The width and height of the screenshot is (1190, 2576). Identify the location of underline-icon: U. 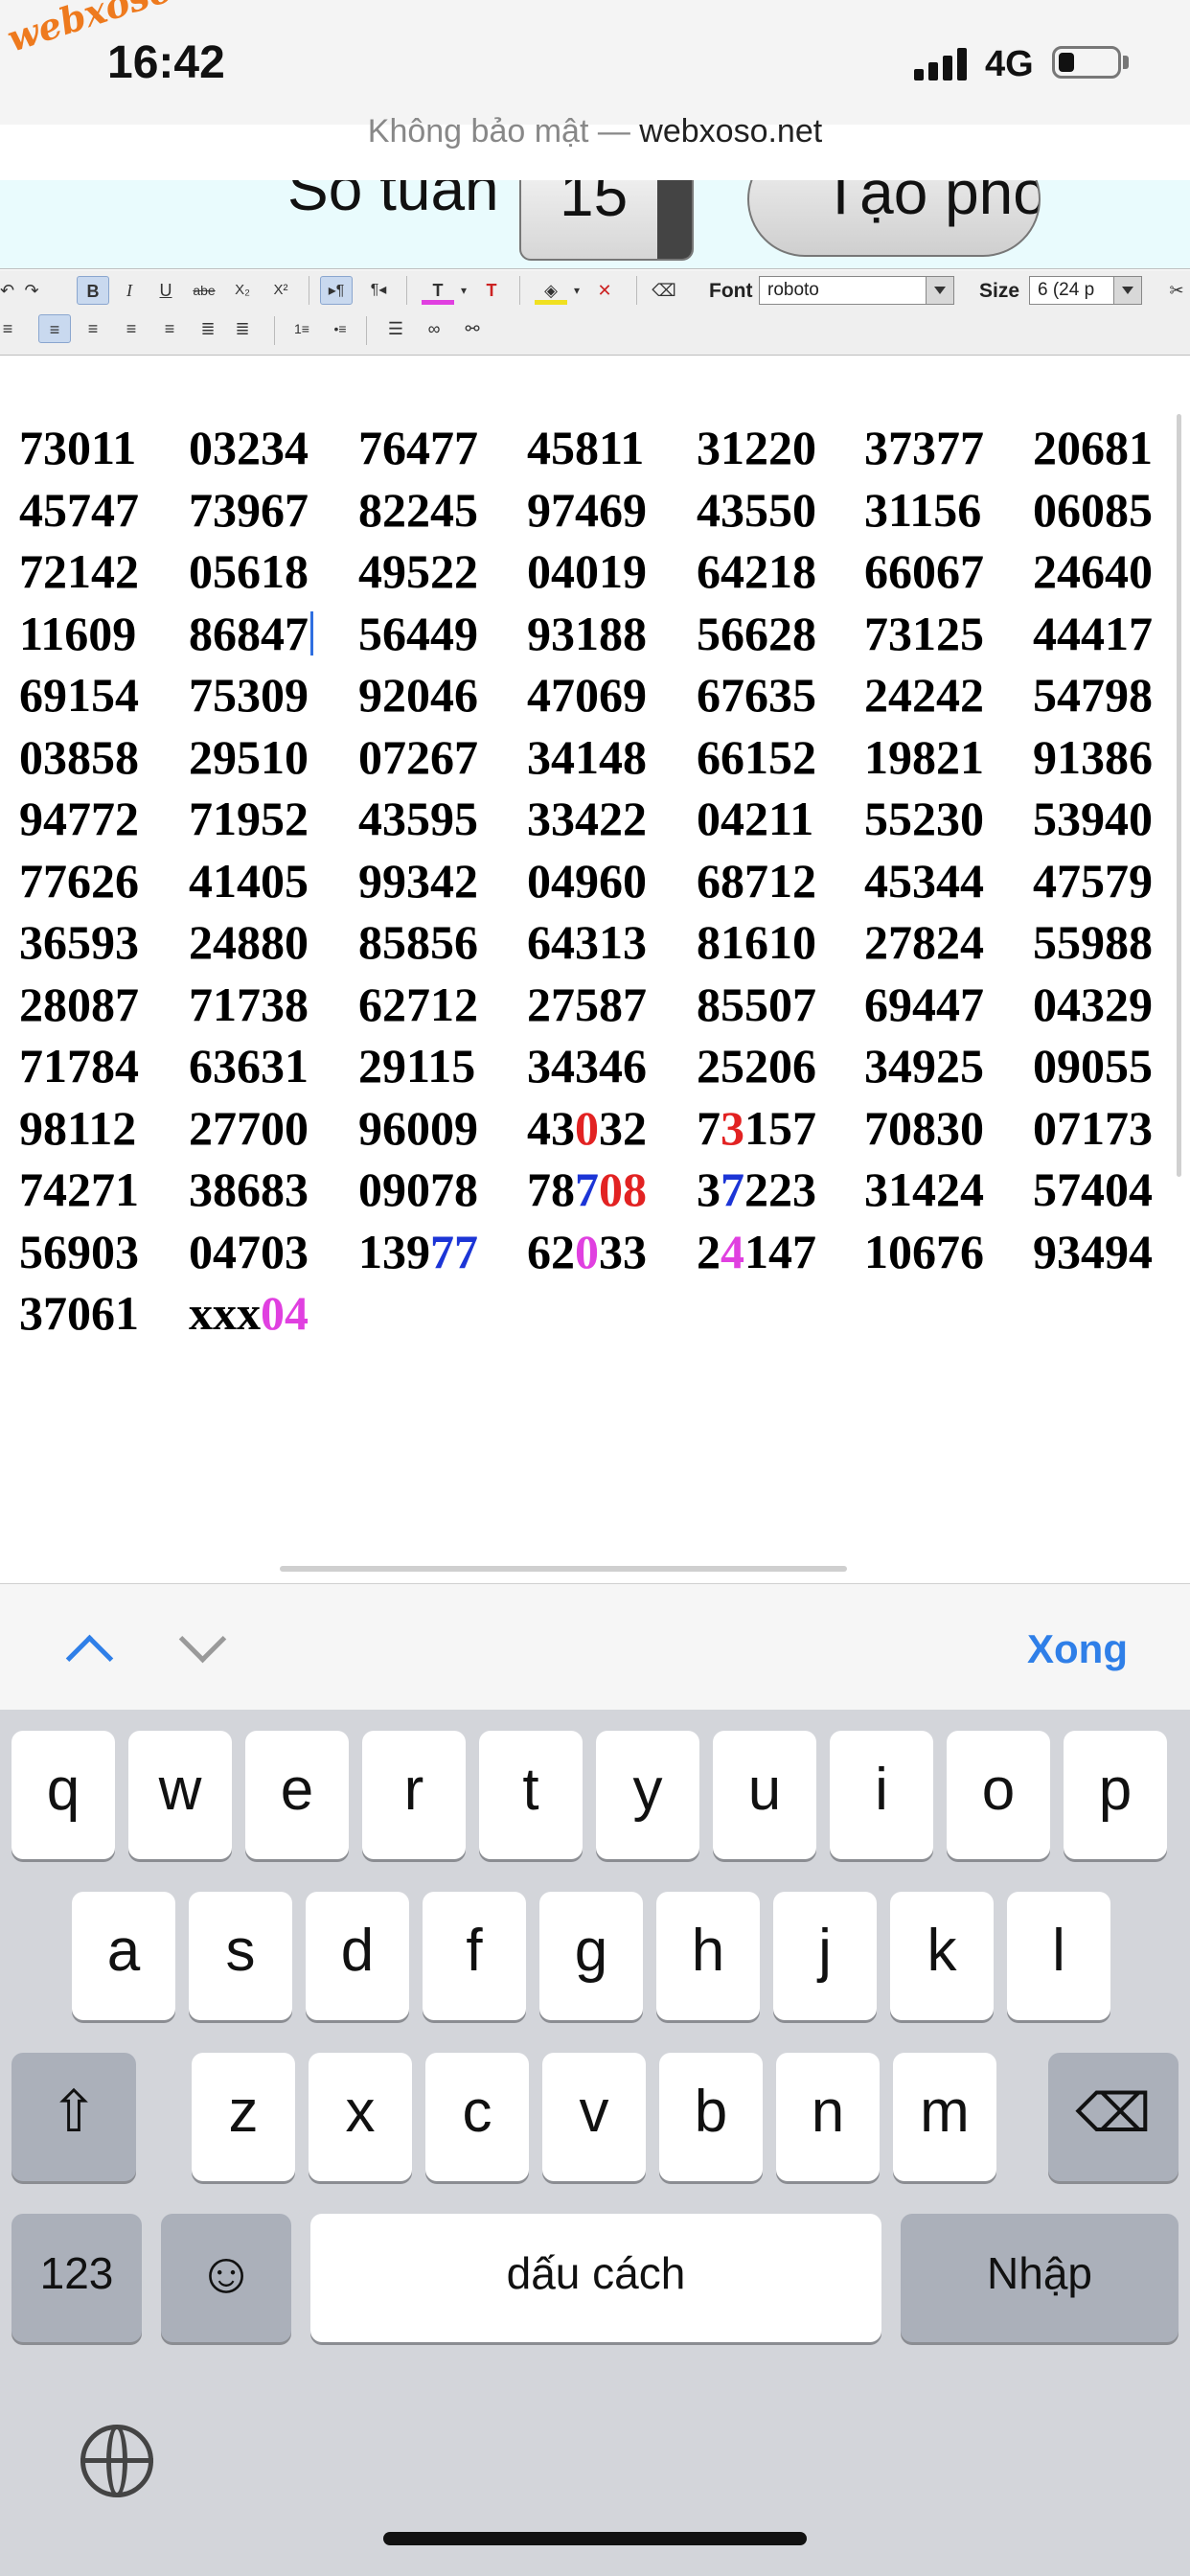
(166, 290).